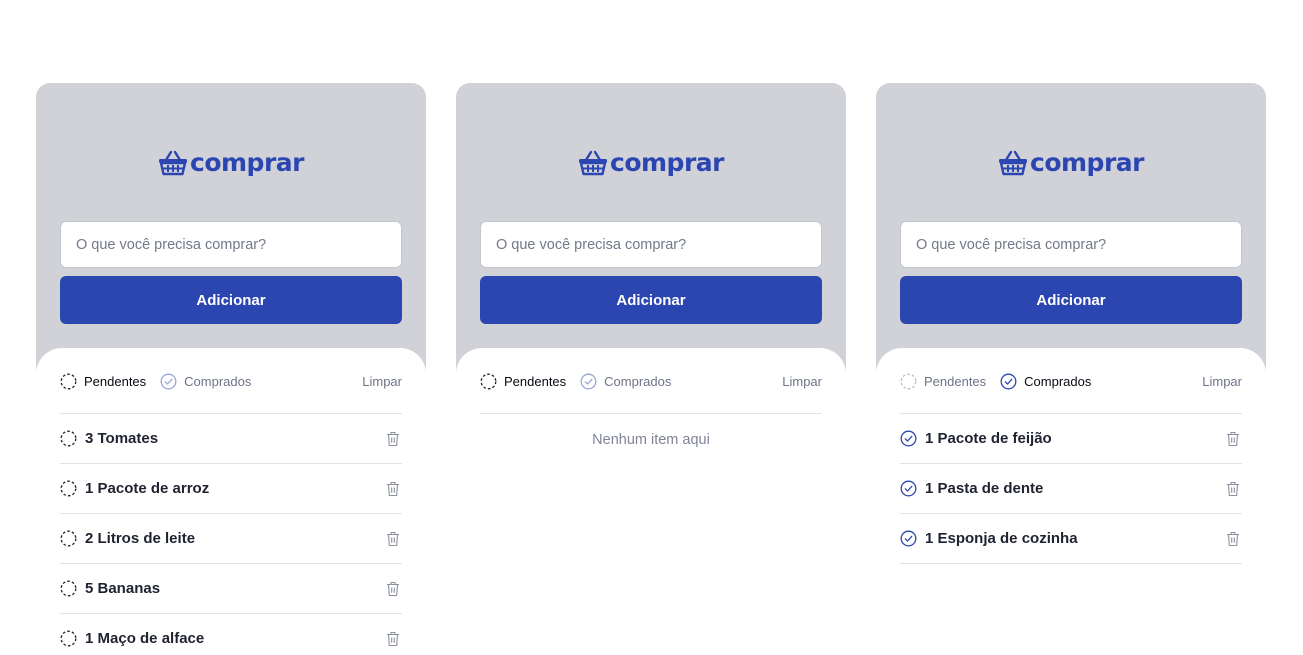 This screenshot has height=655, width=1303. I want to click on list-item: 1 Pacote de feijão, so click(1071, 439).